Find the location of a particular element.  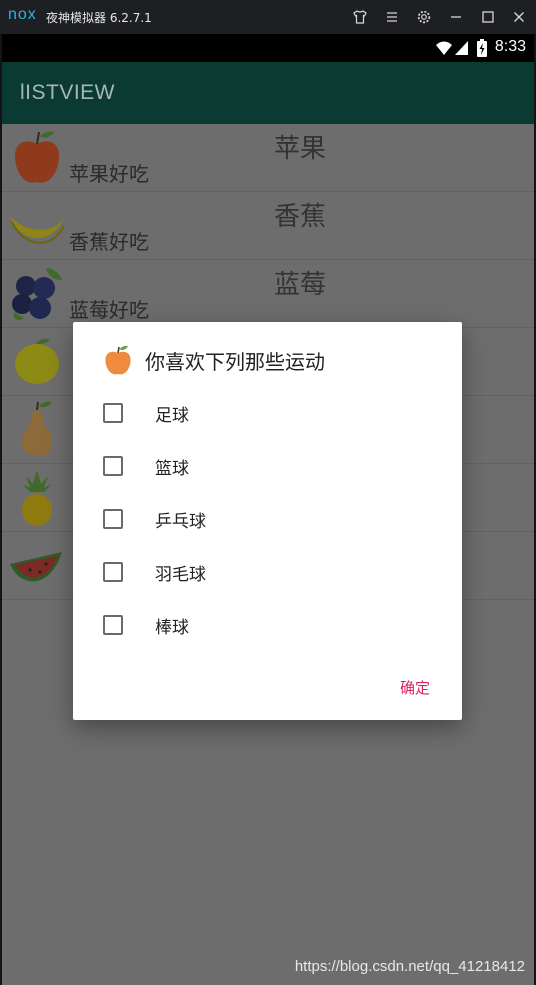

status-bar: 8:33 is located at coordinates (268, 48).